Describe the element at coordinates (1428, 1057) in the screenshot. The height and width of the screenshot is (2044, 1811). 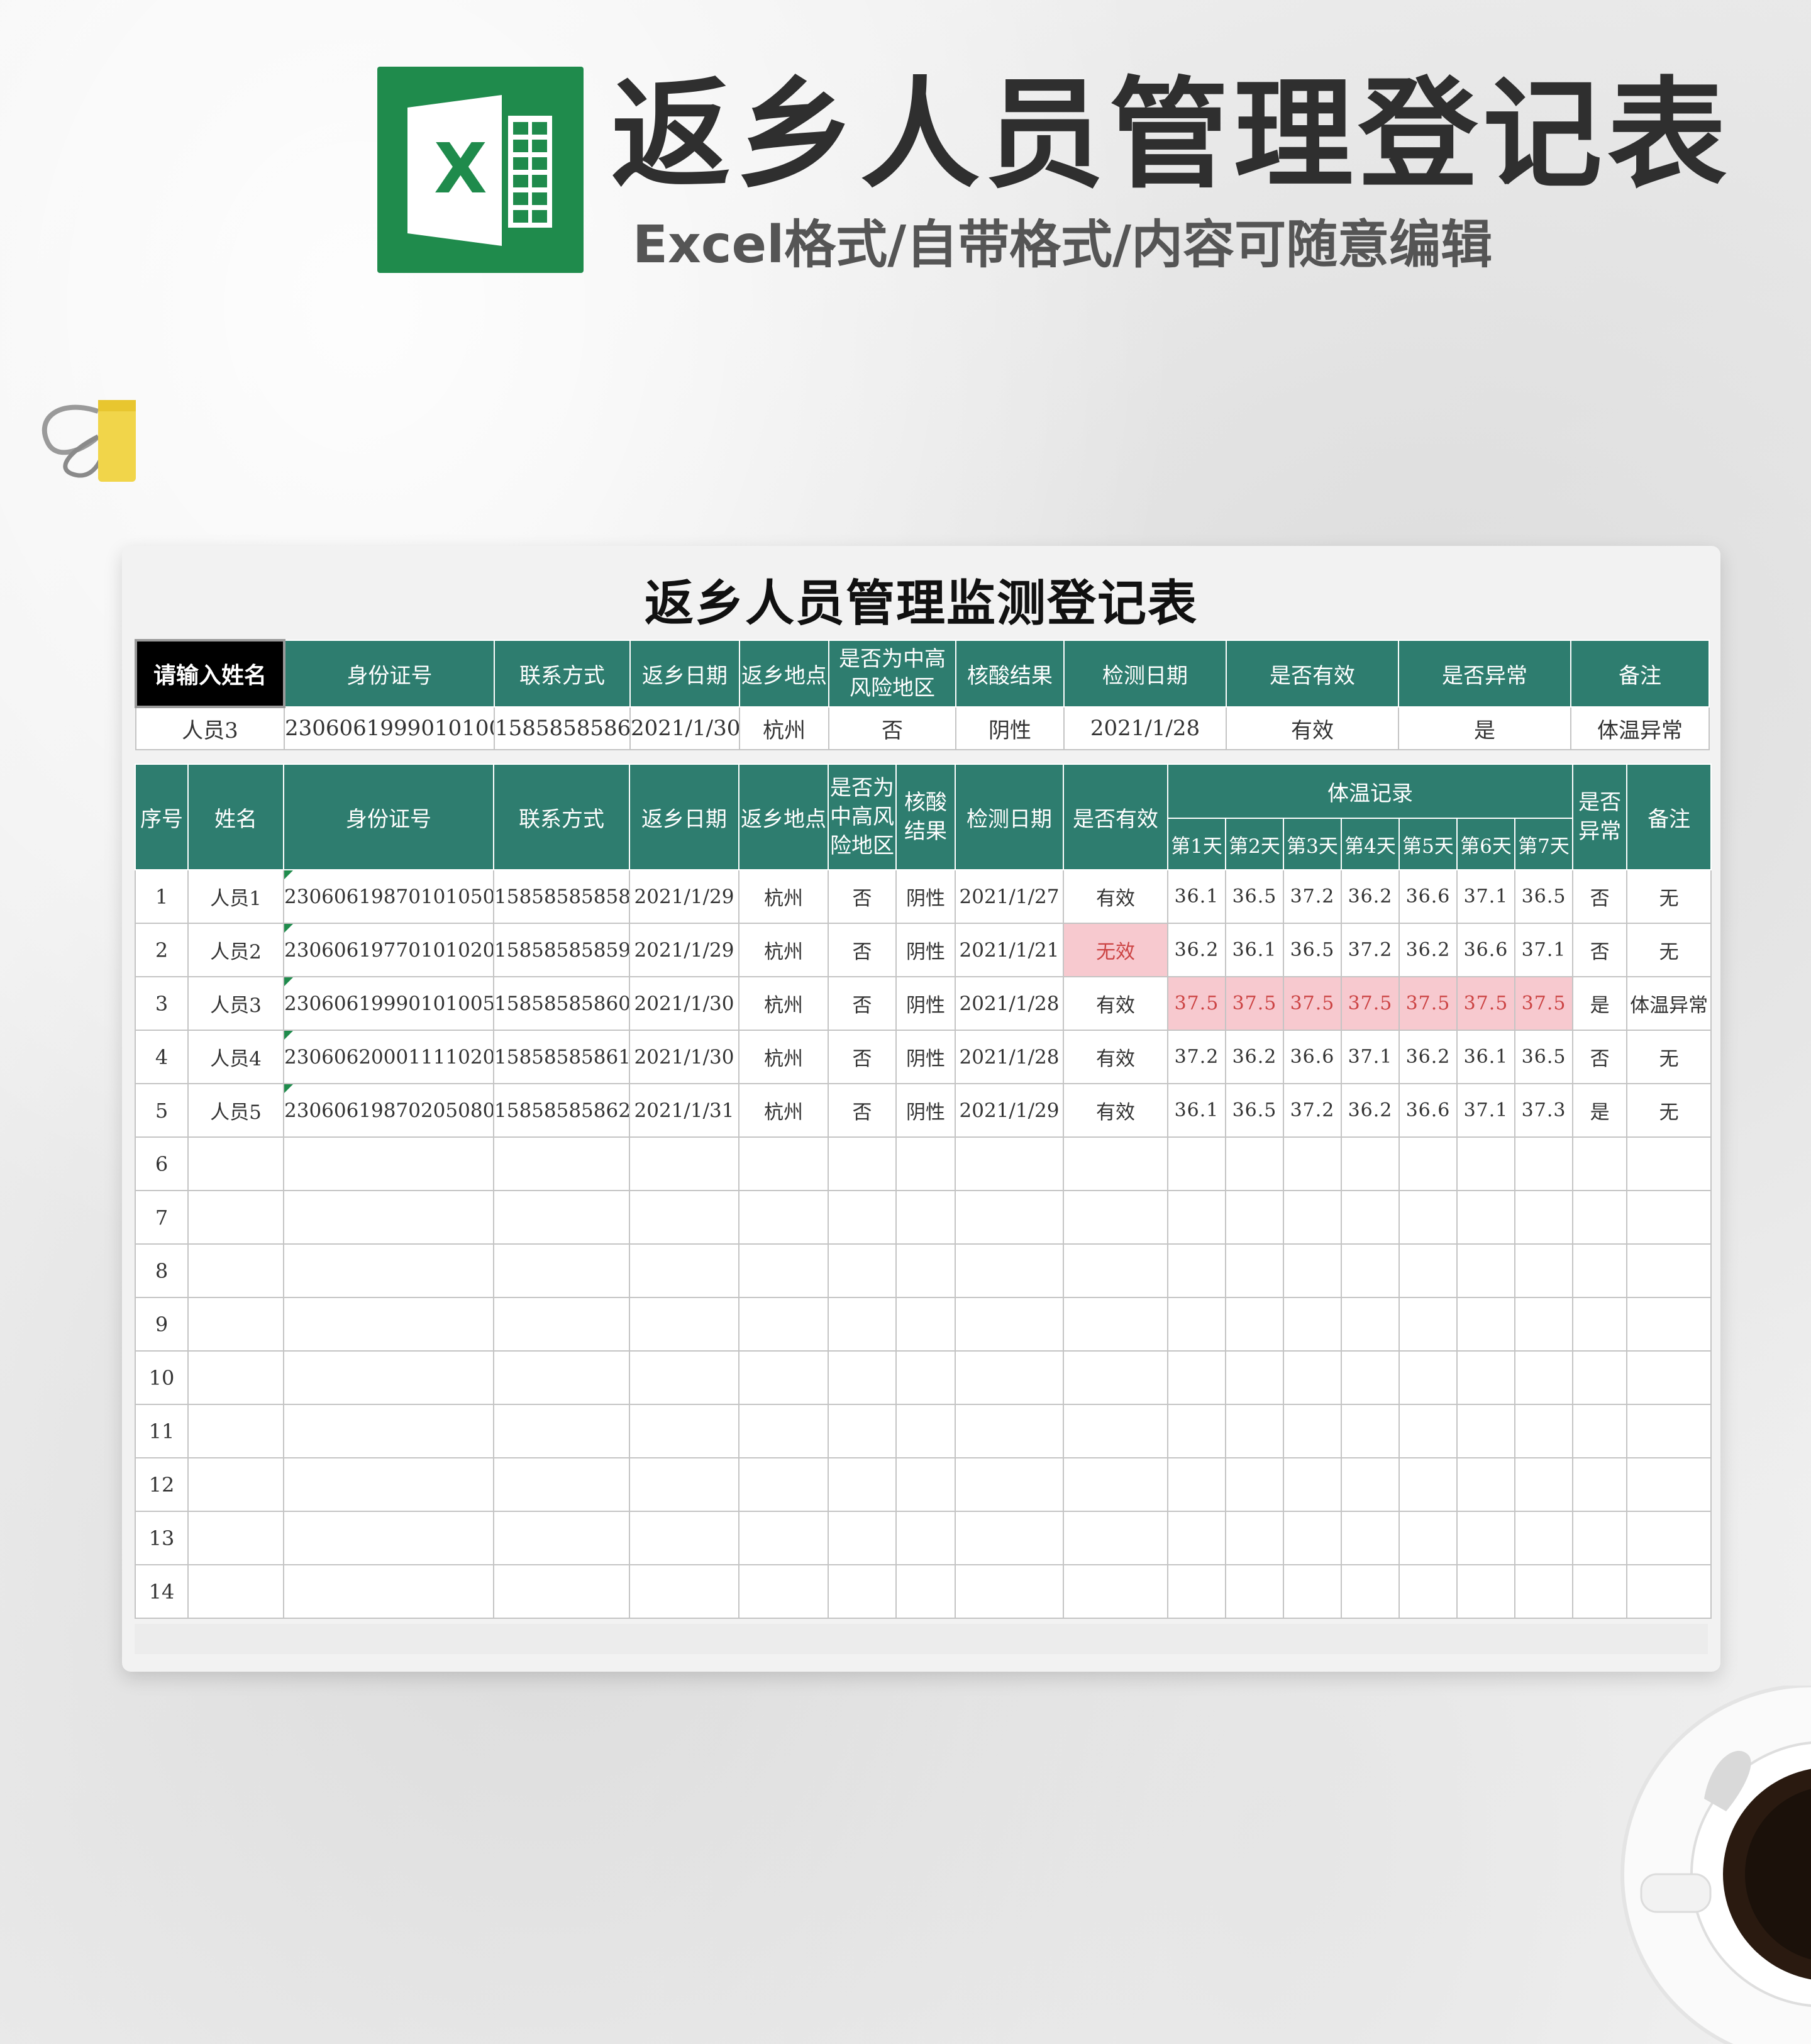
I see `cell-temp-day-5: 36.2` at that location.